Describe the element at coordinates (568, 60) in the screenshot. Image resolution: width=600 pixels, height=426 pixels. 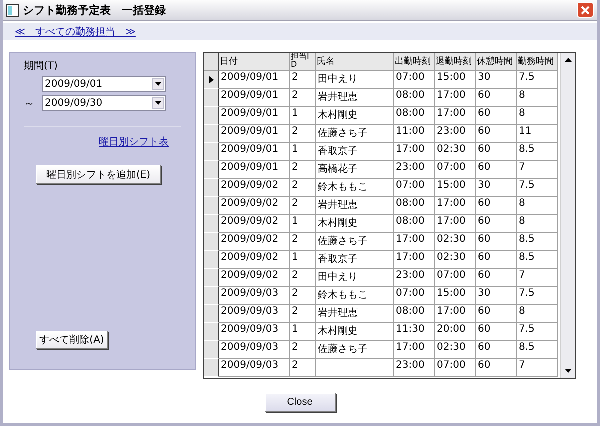
I see `scroll-up-icon` at that location.